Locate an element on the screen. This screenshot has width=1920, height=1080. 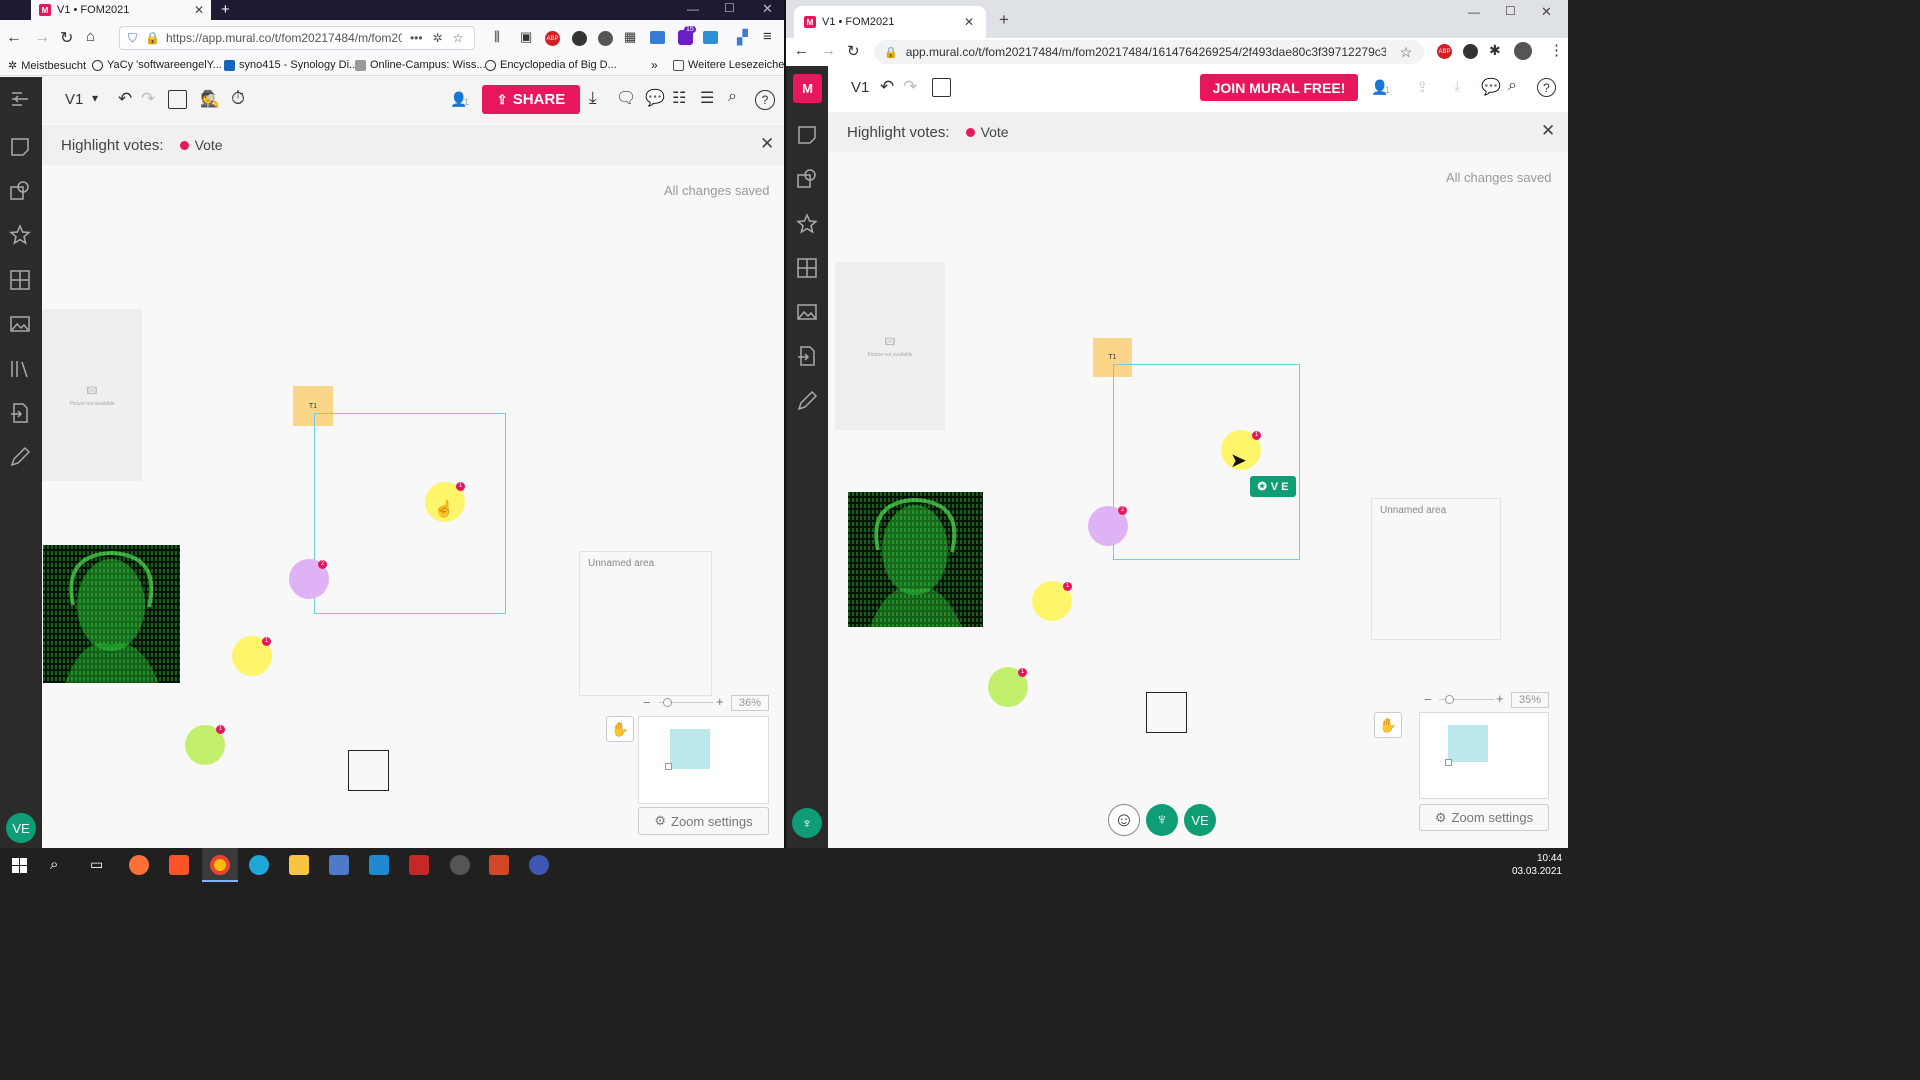
profile-icon is located at coordinates (1523, 51).